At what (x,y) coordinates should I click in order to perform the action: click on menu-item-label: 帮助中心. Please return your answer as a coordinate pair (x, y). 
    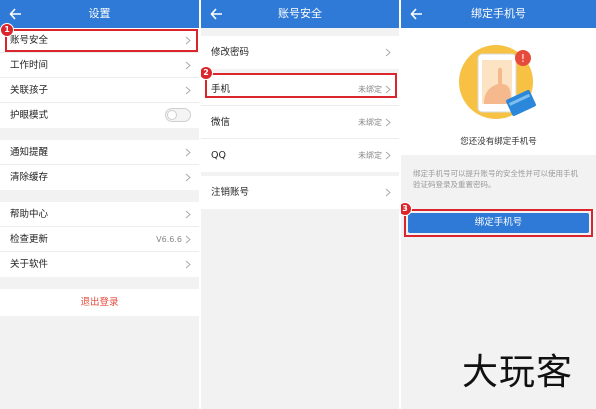
    Looking at the image, I should click on (29, 214).